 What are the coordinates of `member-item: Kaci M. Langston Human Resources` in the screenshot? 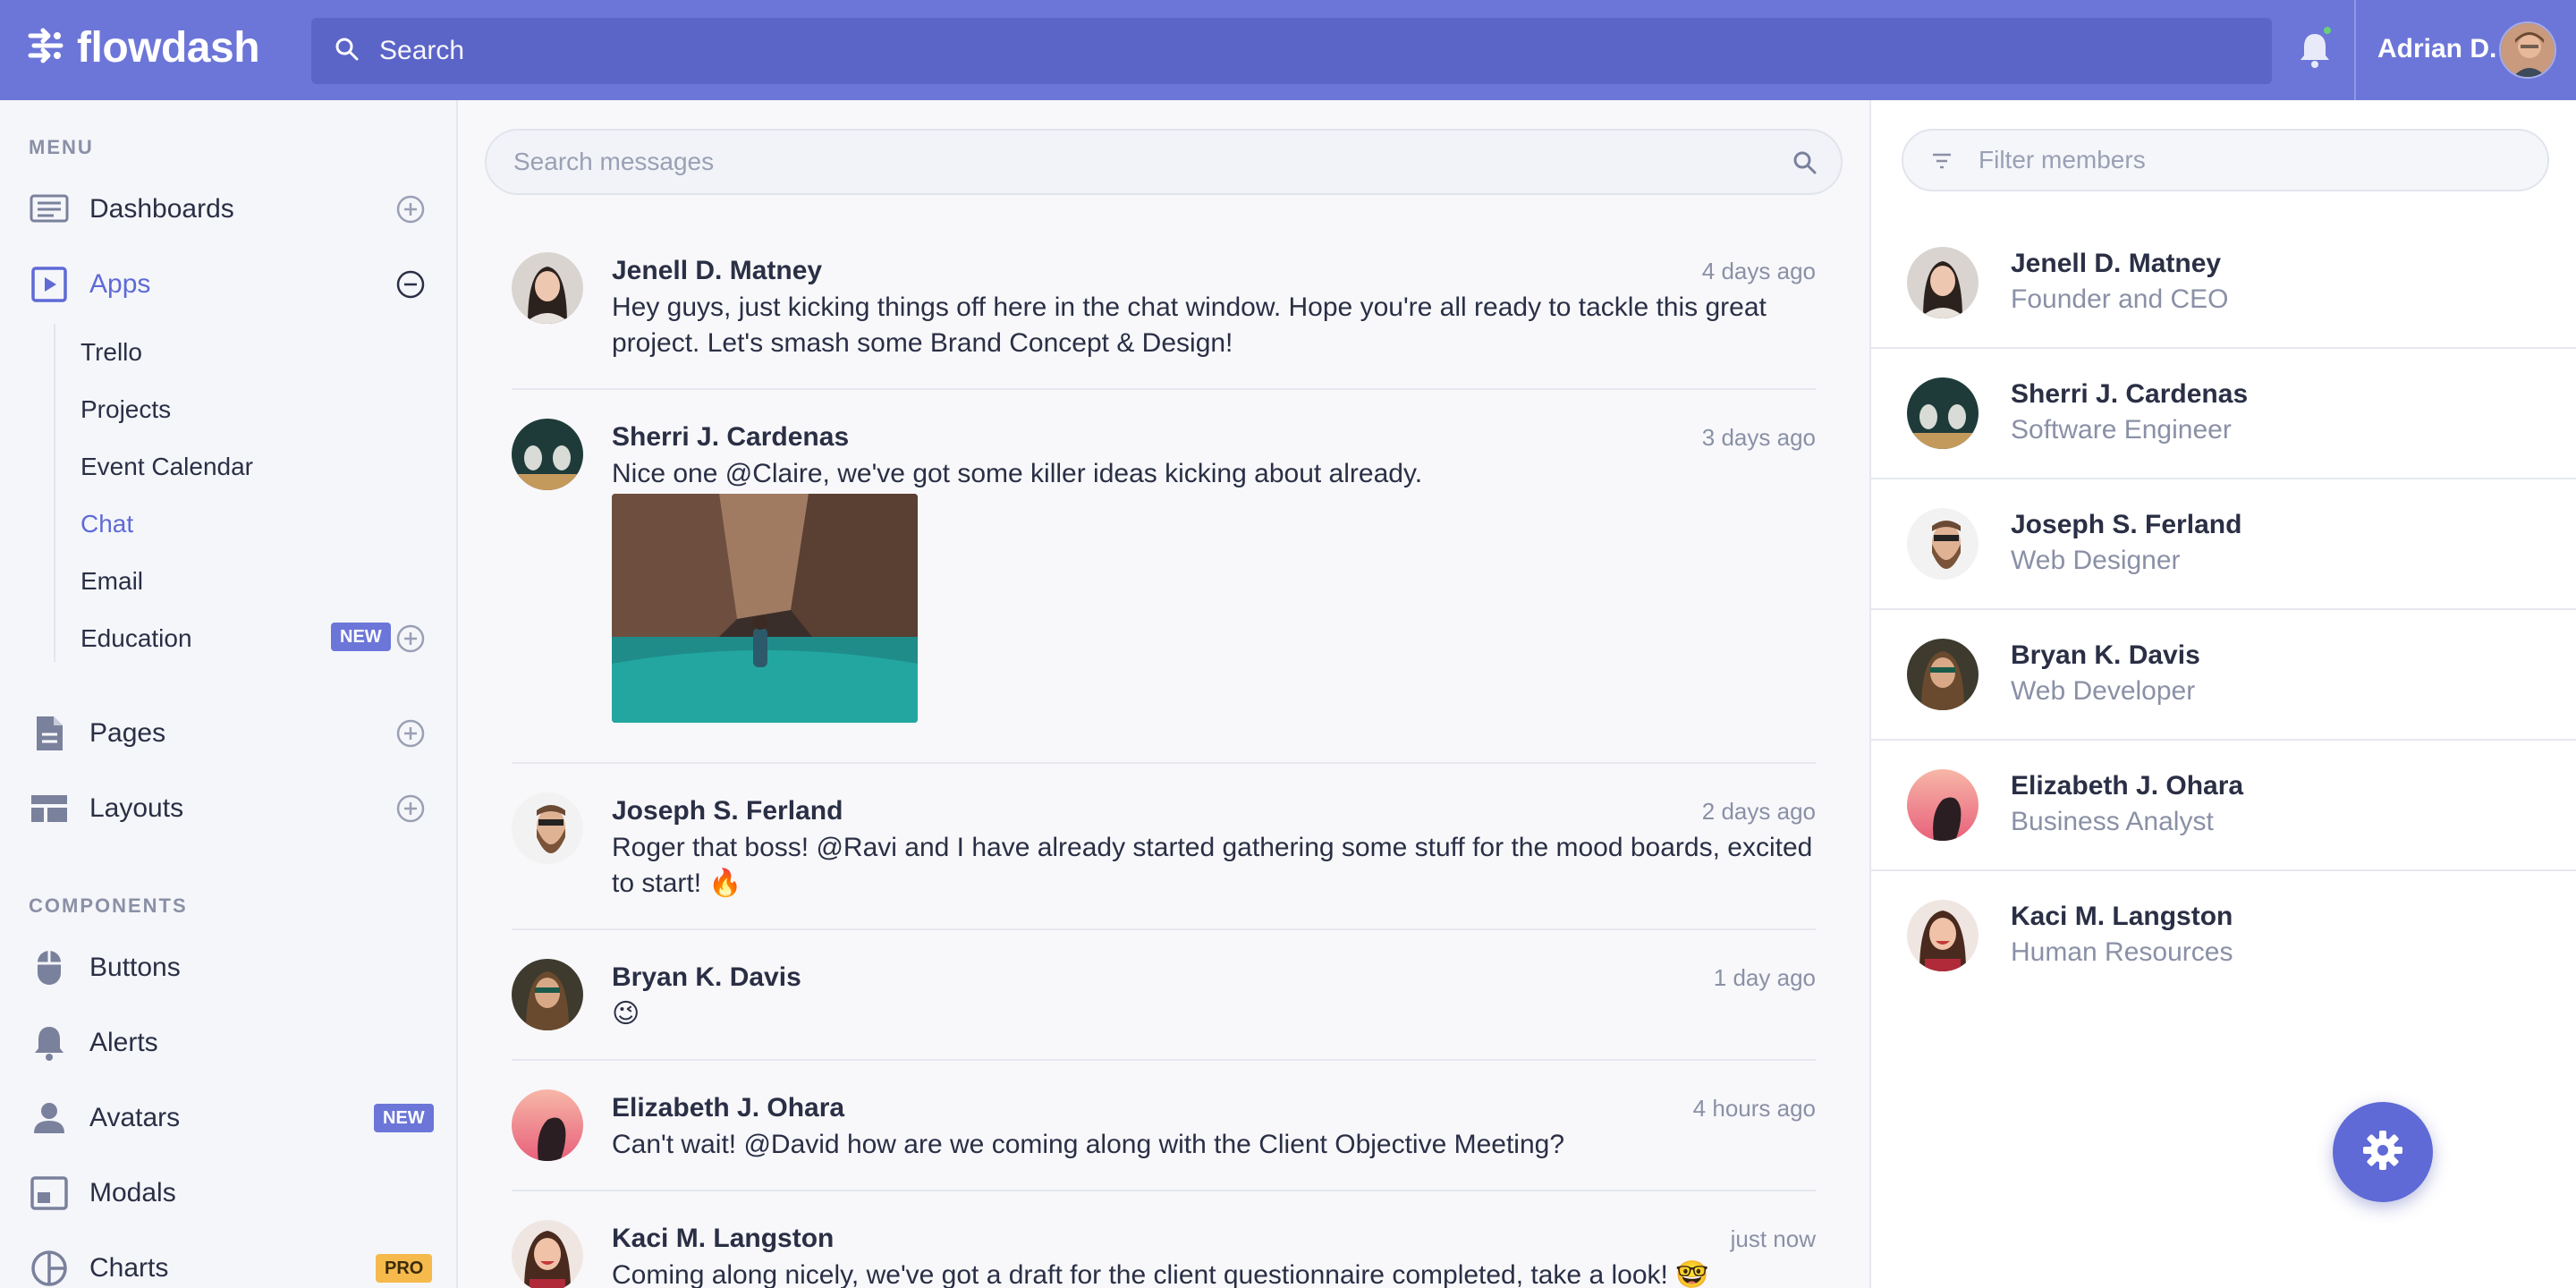 It's located at (2223, 936).